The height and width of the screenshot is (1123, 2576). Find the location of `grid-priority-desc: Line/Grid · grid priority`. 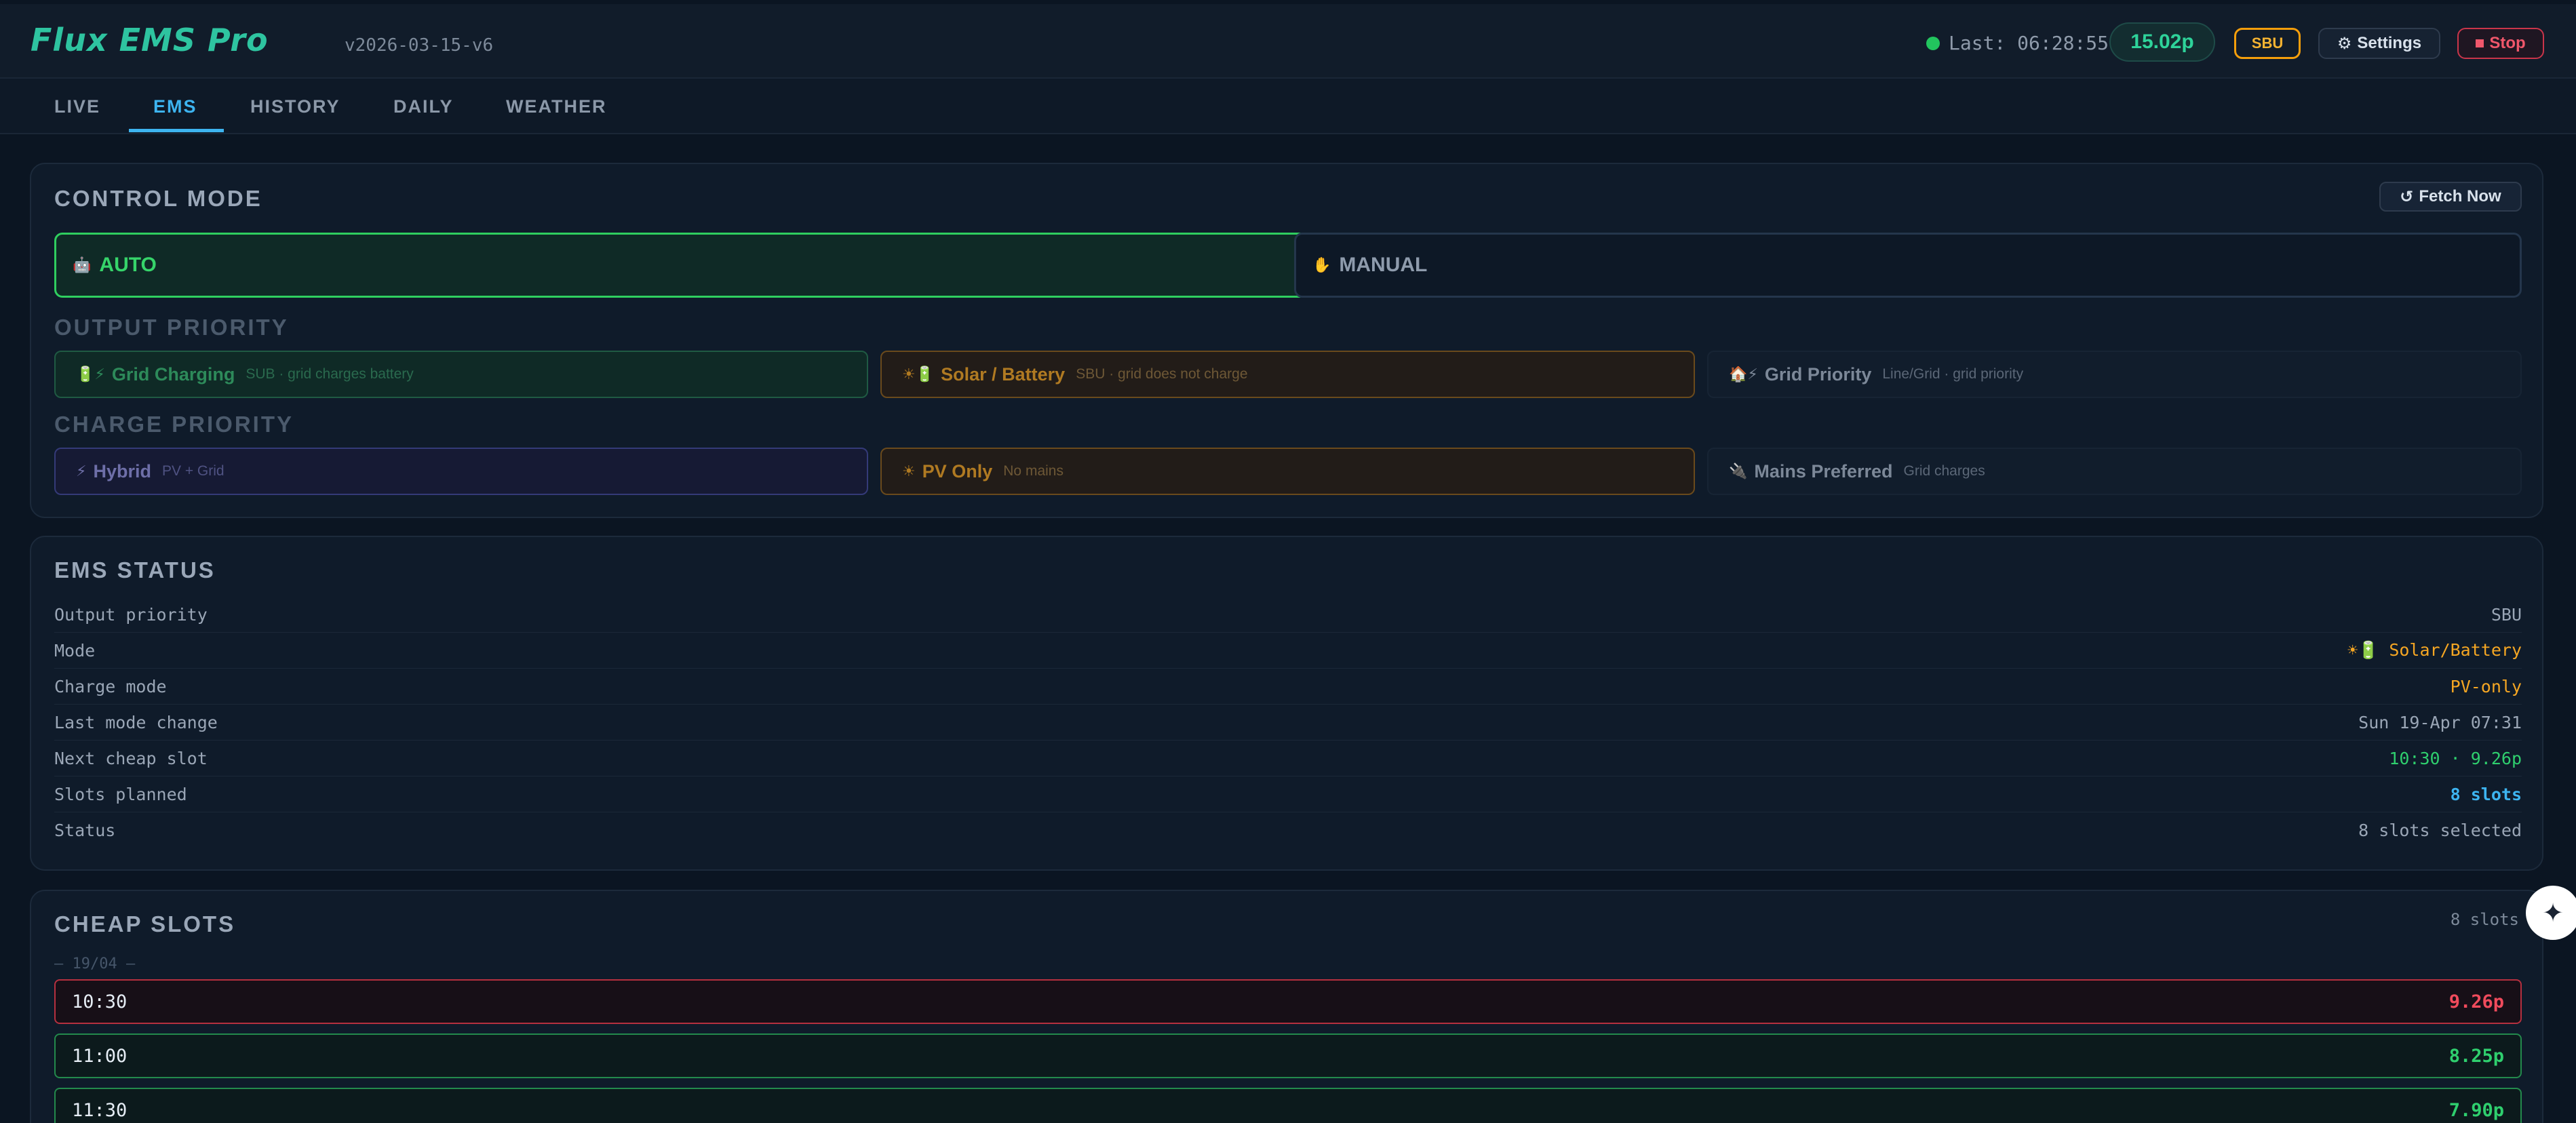

grid-priority-desc: Line/Grid · grid priority is located at coordinates (1953, 374).